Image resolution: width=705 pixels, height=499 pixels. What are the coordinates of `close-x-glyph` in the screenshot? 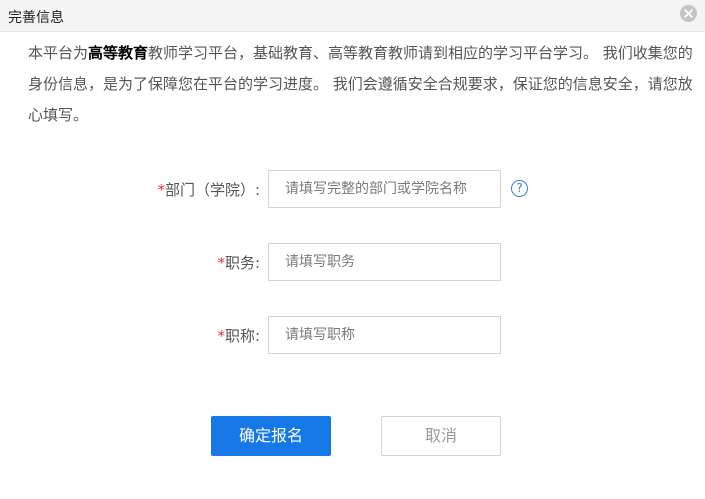 It's located at (688, 13).